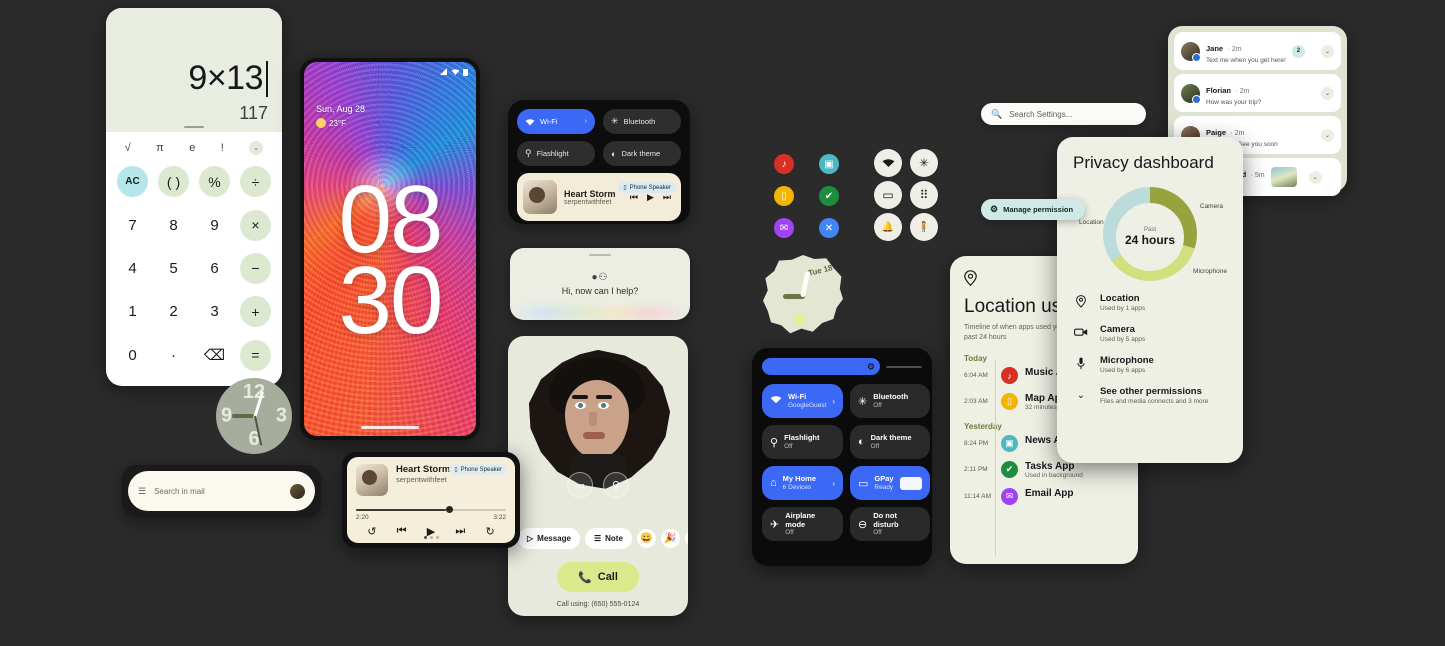  What do you see at coordinates (580, 485) in the screenshot?
I see `video-camera-icon: ▭` at bounding box center [580, 485].